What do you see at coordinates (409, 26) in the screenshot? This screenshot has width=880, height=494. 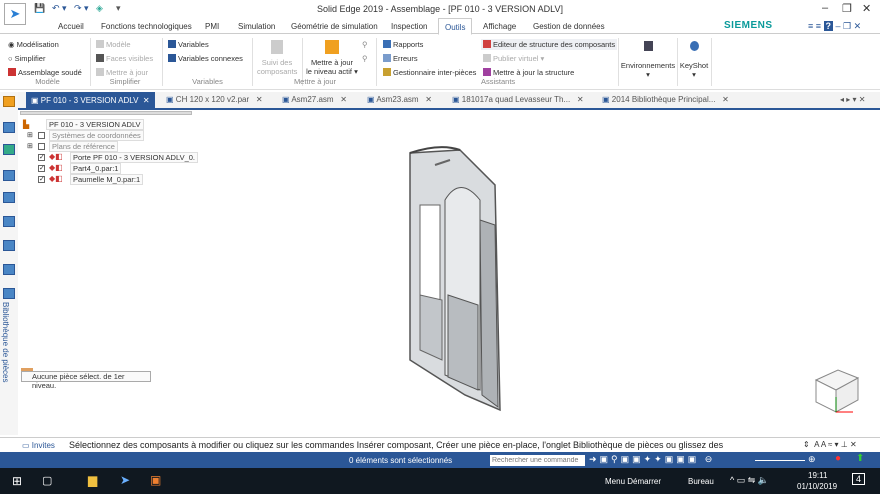 I see `tab-inspection: Inspection` at bounding box center [409, 26].